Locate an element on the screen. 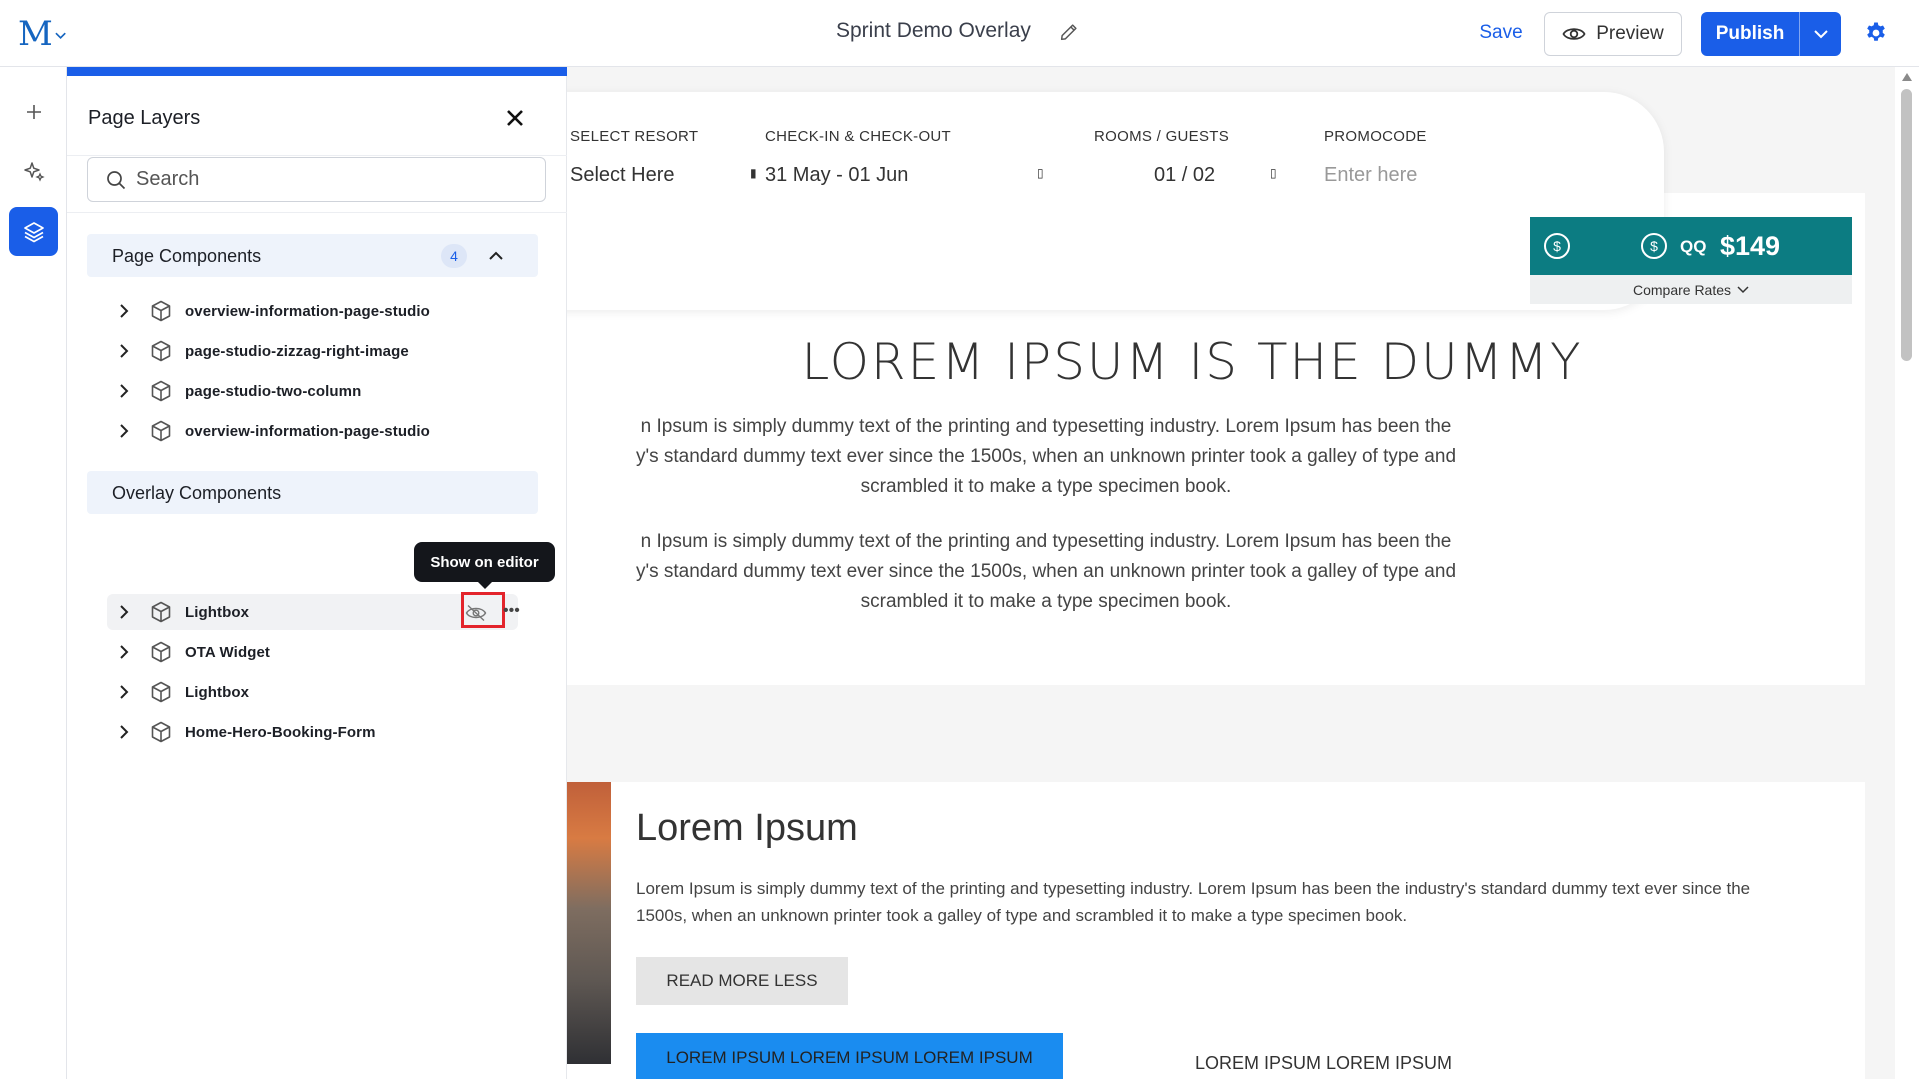 The height and width of the screenshot is (1079, 1919). show-on-editor-button is located at coordinates (476, 613).